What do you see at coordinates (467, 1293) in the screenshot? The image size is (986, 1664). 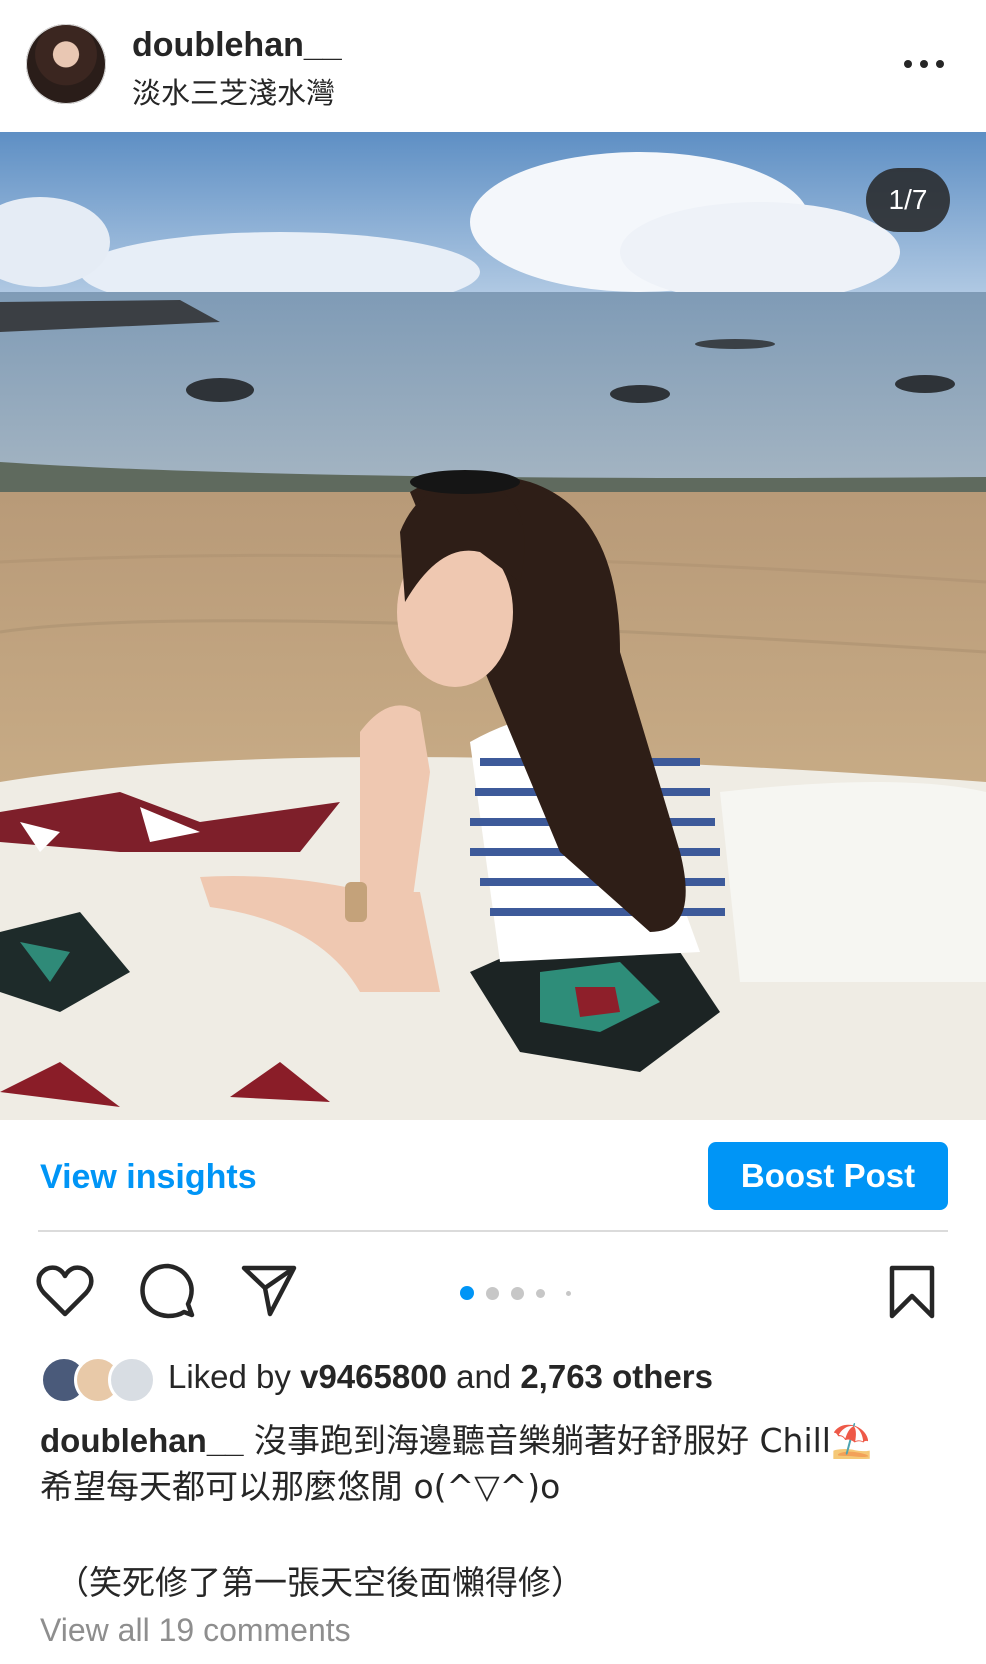 I see `carousel-dot-active` at bounding box center [467, 1293].